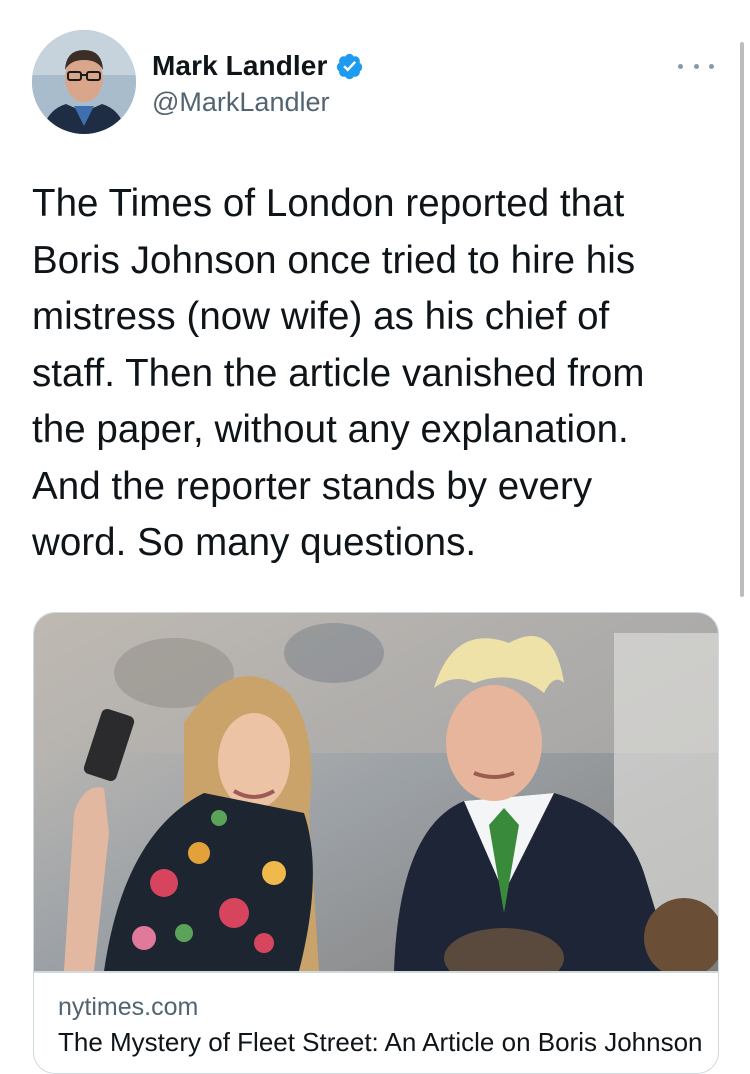 Image resolution: width=750 pixels, height=1074 pixels. Describe the element at coordinates (330, 429) in the screenshot. I see `tweet-text-line: the paper, without any explanation.` at that location.